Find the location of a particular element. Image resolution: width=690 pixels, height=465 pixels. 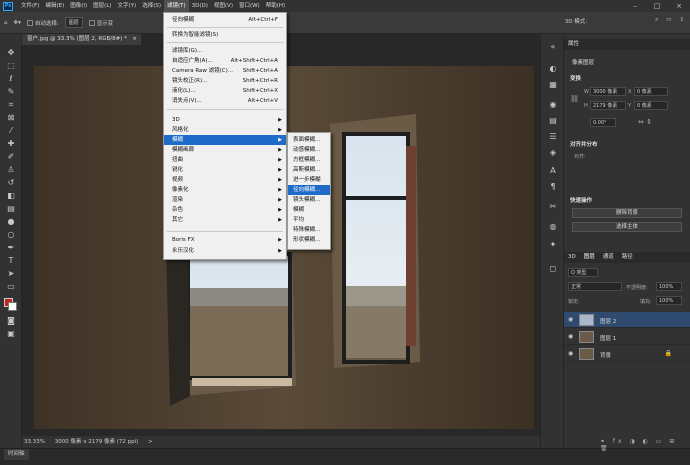

shape-icon: ▭ is located at coordinates (11, 287).